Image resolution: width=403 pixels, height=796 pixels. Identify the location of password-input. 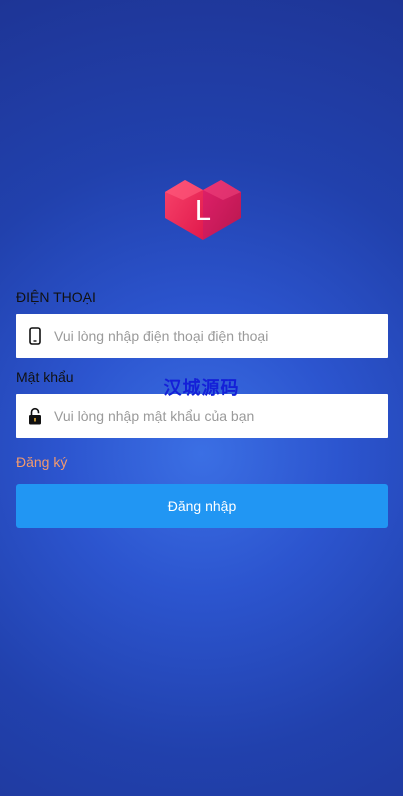
(214, 416).